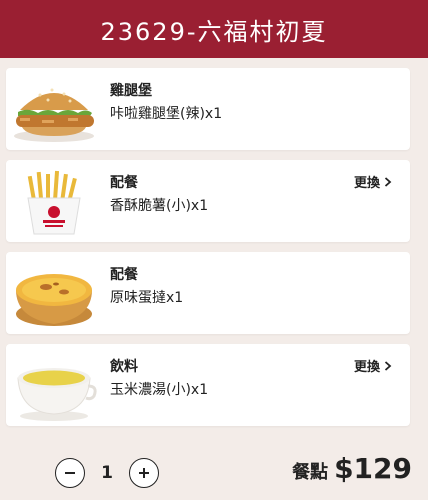  What do you see at coordinates (373, 468) in the screenshot?
I see `total-price: $129` at bounding box center [373, 468].